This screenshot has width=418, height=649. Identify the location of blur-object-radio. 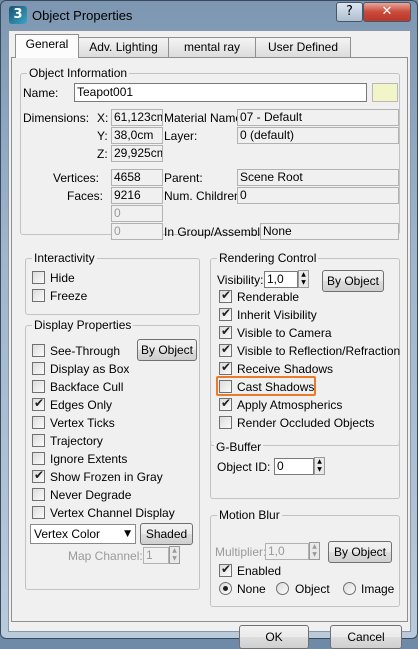
(282, 588).